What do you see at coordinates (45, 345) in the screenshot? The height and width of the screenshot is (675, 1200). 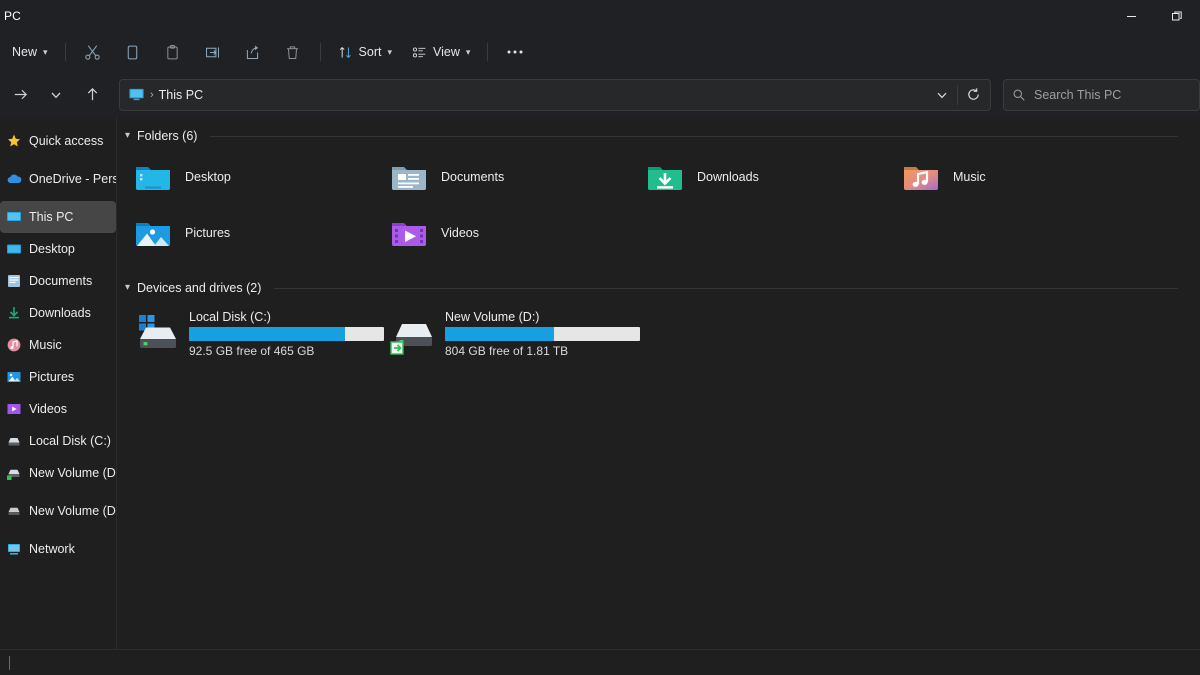 I see `sidebar-item-label: Music` at bounding box center [45, 345].